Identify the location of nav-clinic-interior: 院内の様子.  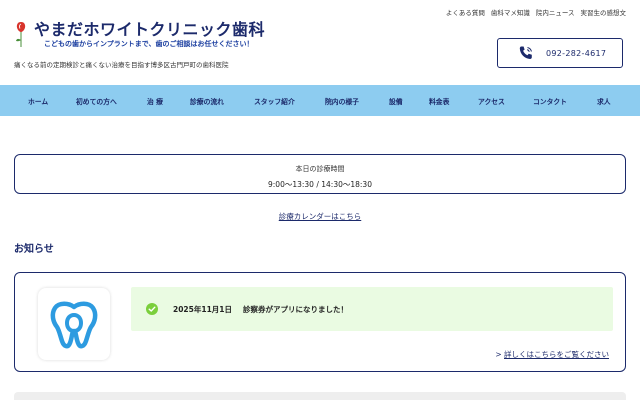
(342, 101).